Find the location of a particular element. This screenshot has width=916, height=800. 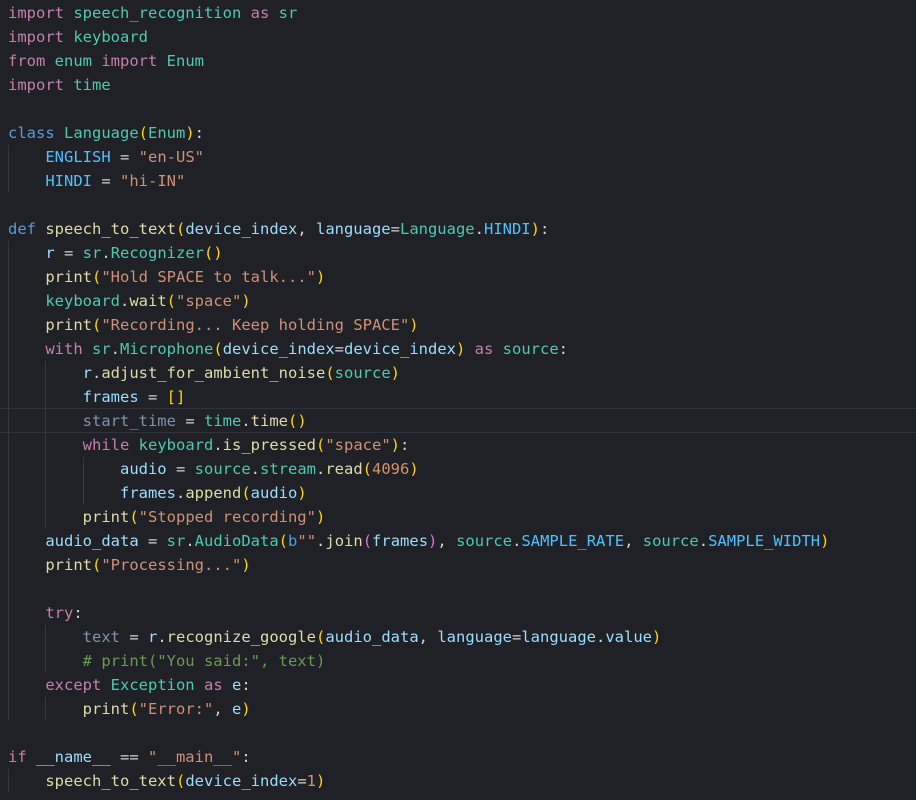

token-d: def is located at coordinates (27, 229).